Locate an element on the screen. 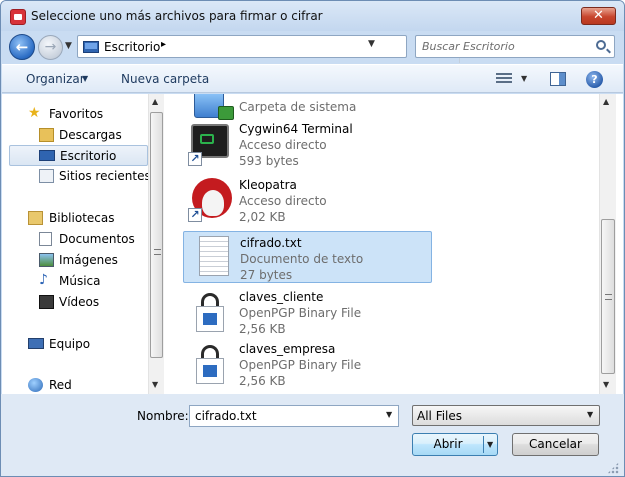  back-arrow-icon: ← is located at coordinates (22, 47).